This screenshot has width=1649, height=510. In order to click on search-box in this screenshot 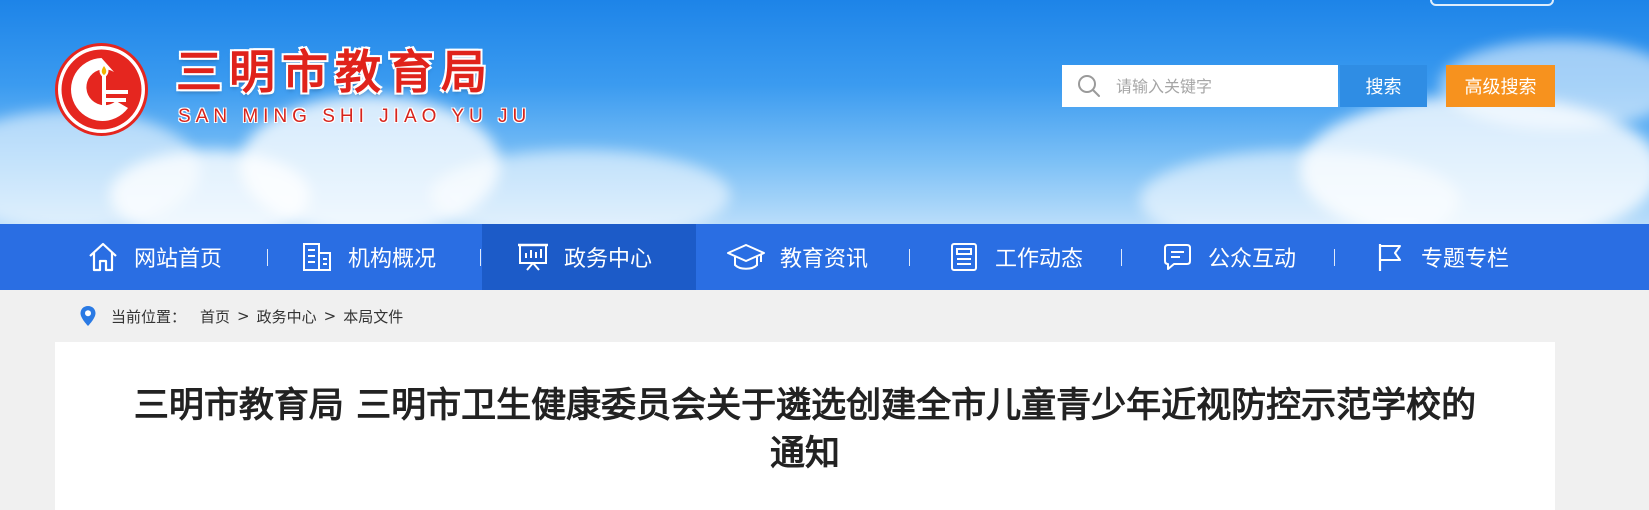, I will do `click(1200, 86)`.